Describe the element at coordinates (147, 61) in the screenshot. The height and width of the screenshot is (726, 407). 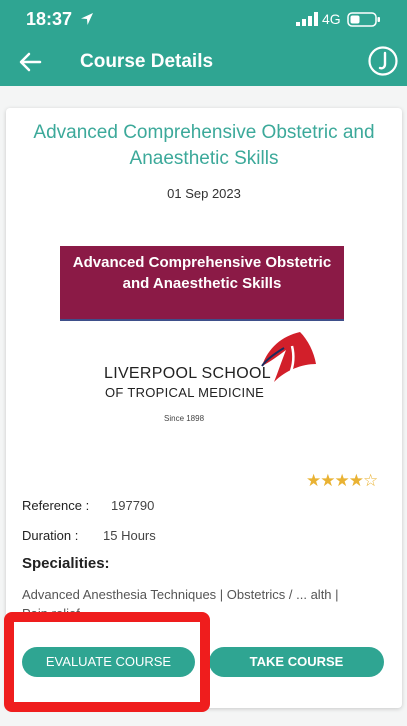
I see `page-title: Course Details` at that location.